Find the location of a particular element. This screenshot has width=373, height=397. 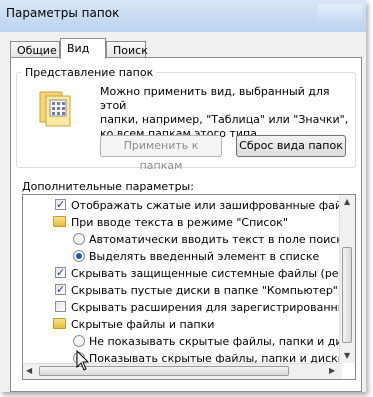

description-line: Можно применить вид, выбранный для этой is located at coordinates (215, 98).